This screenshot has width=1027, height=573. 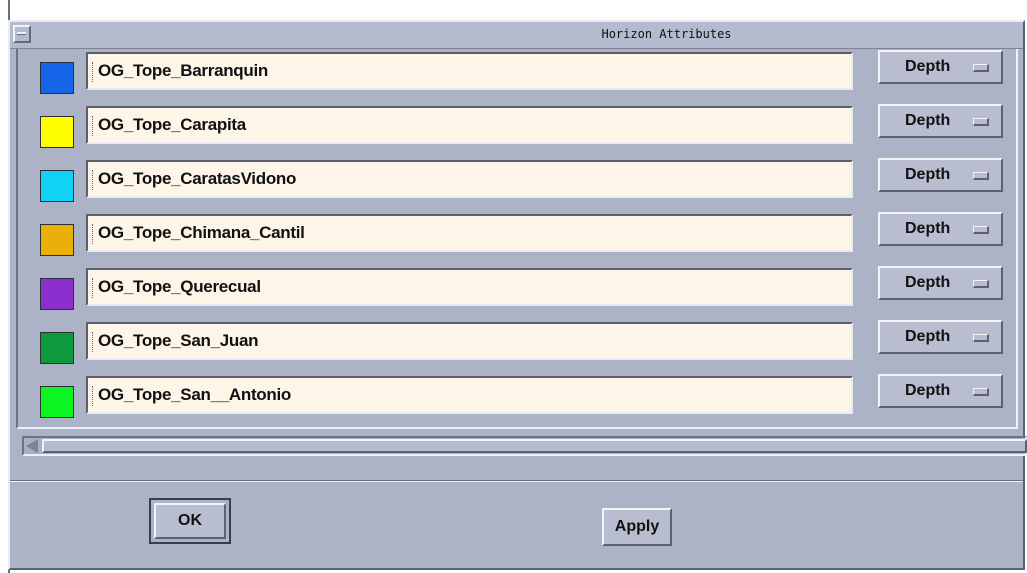 I want to click on horizon-name-field: OG_Tope_Querecual, so click(x=469, y=287).